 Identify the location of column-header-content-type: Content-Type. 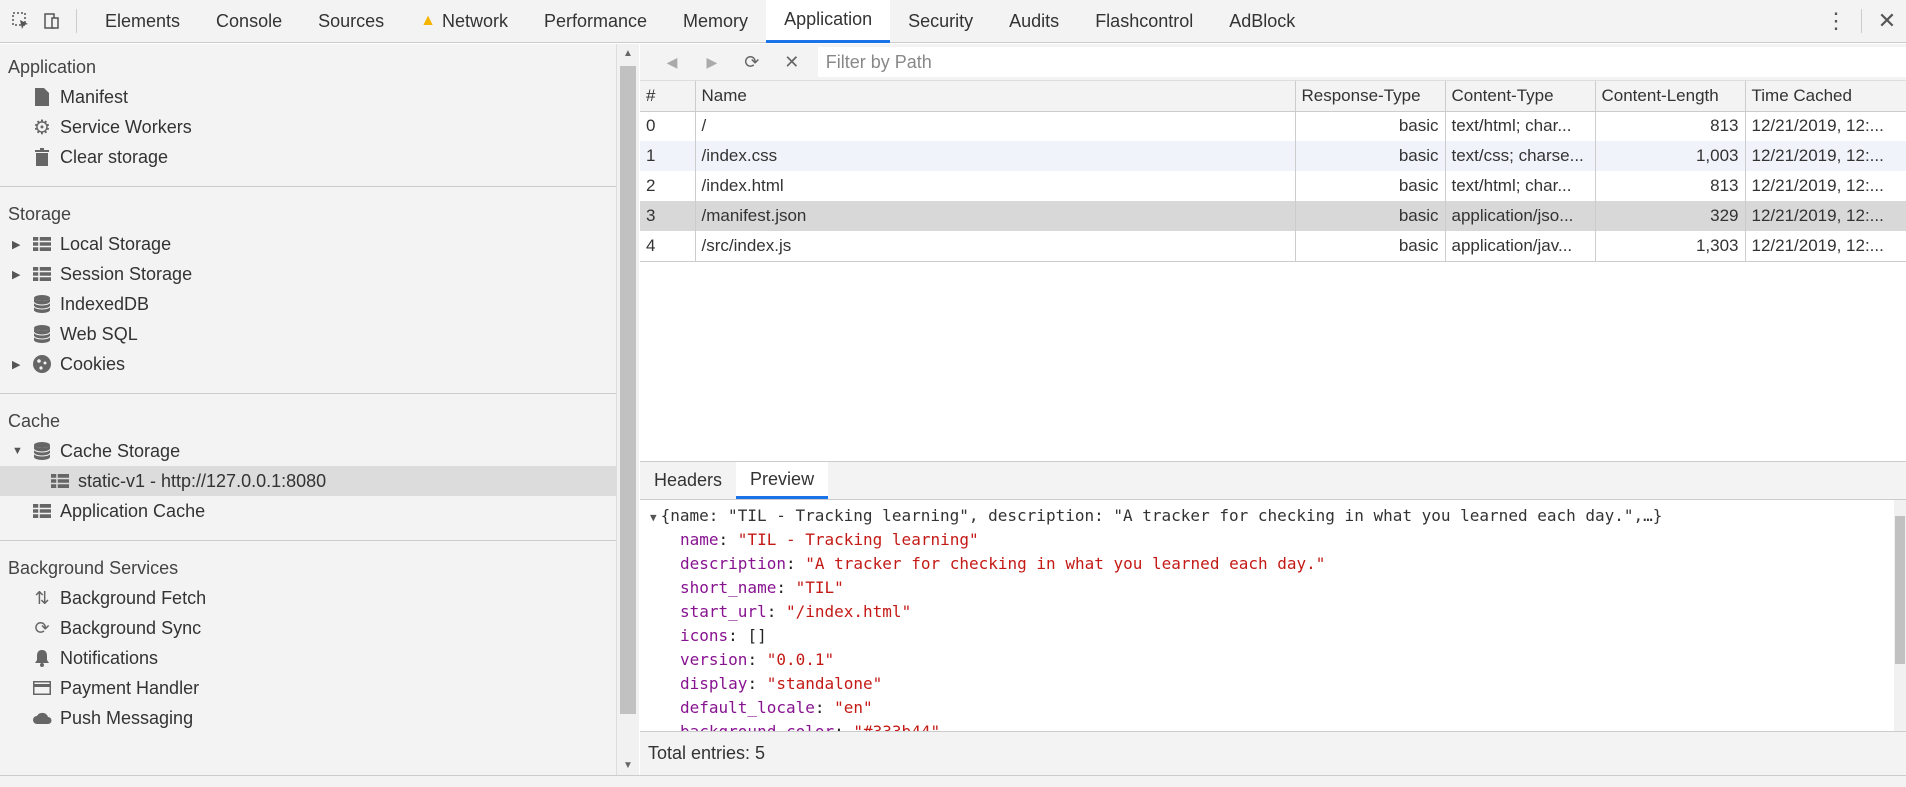
(1520, 96).